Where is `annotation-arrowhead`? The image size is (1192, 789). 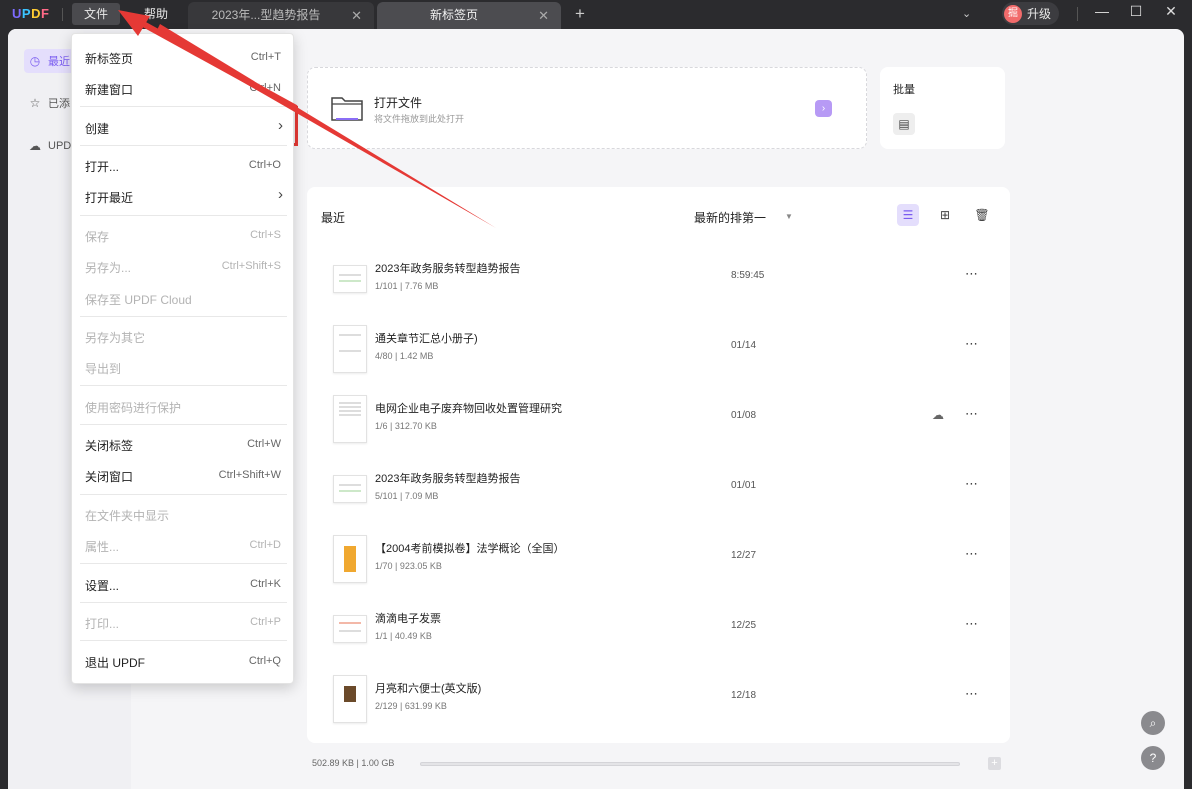
annotation-arrowhead is located at coordinates (134, 23).